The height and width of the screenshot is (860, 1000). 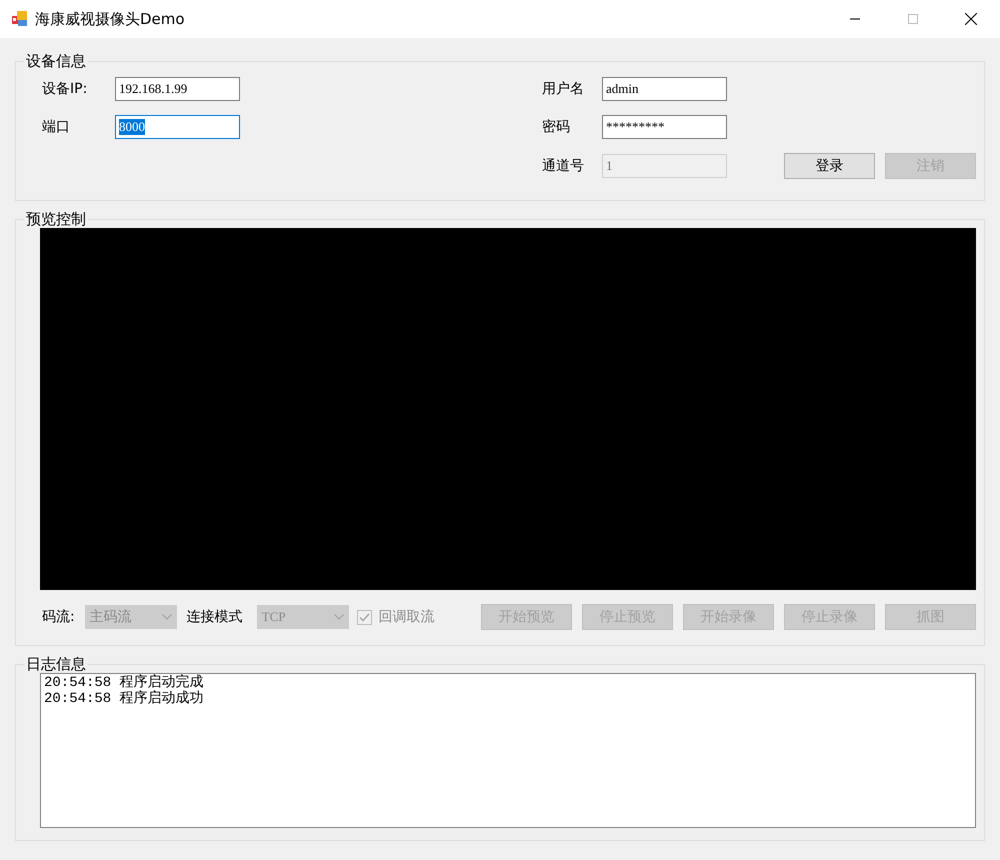 I want to click on log-line: 20:54:58 程序启动完成, so click(x=124, y=683).